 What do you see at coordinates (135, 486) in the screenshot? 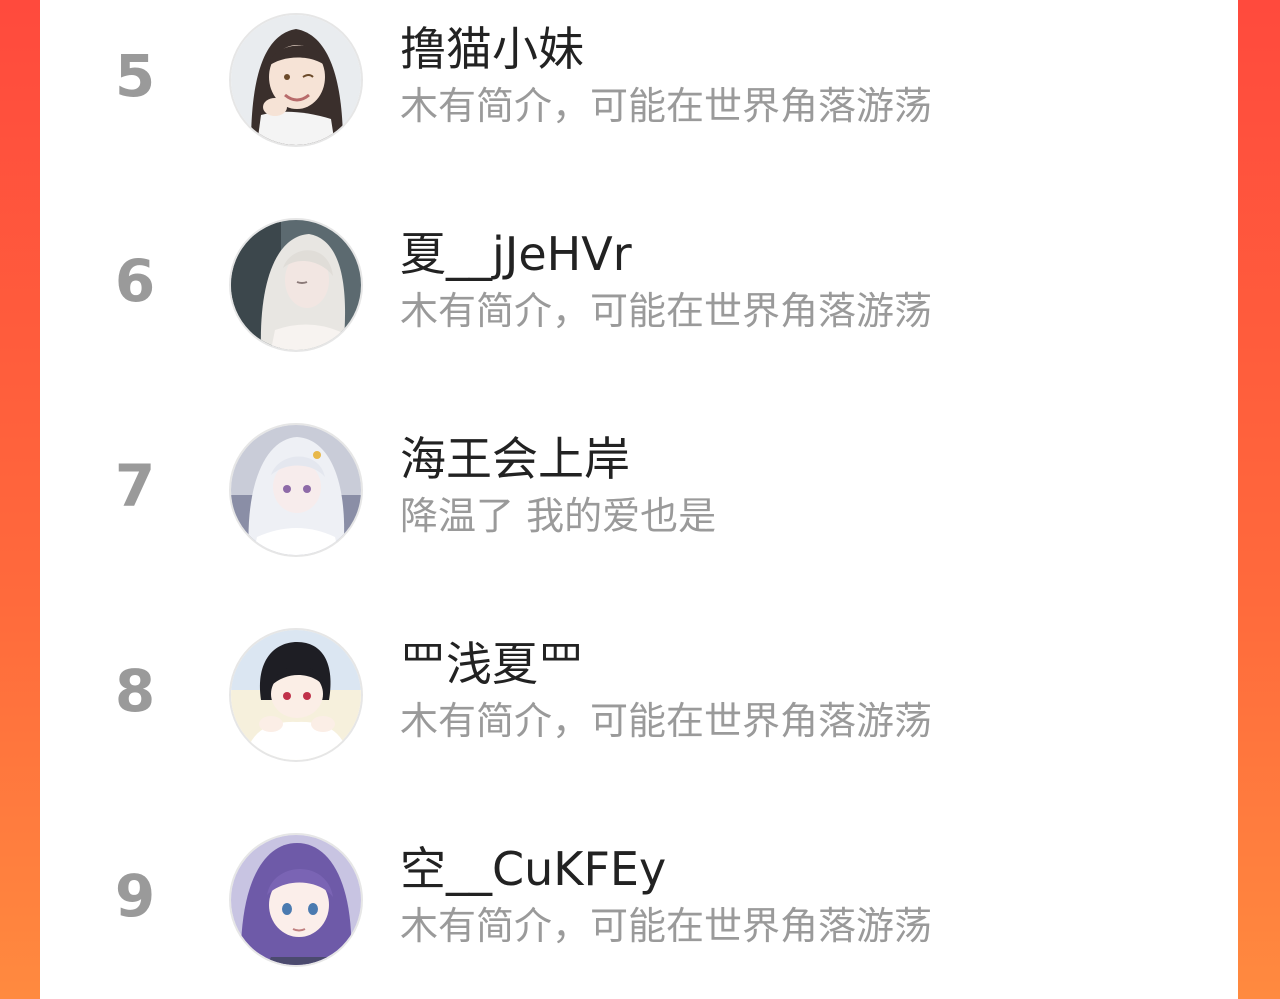
I see `rank-number: 7` at bounding box center [135, 486].